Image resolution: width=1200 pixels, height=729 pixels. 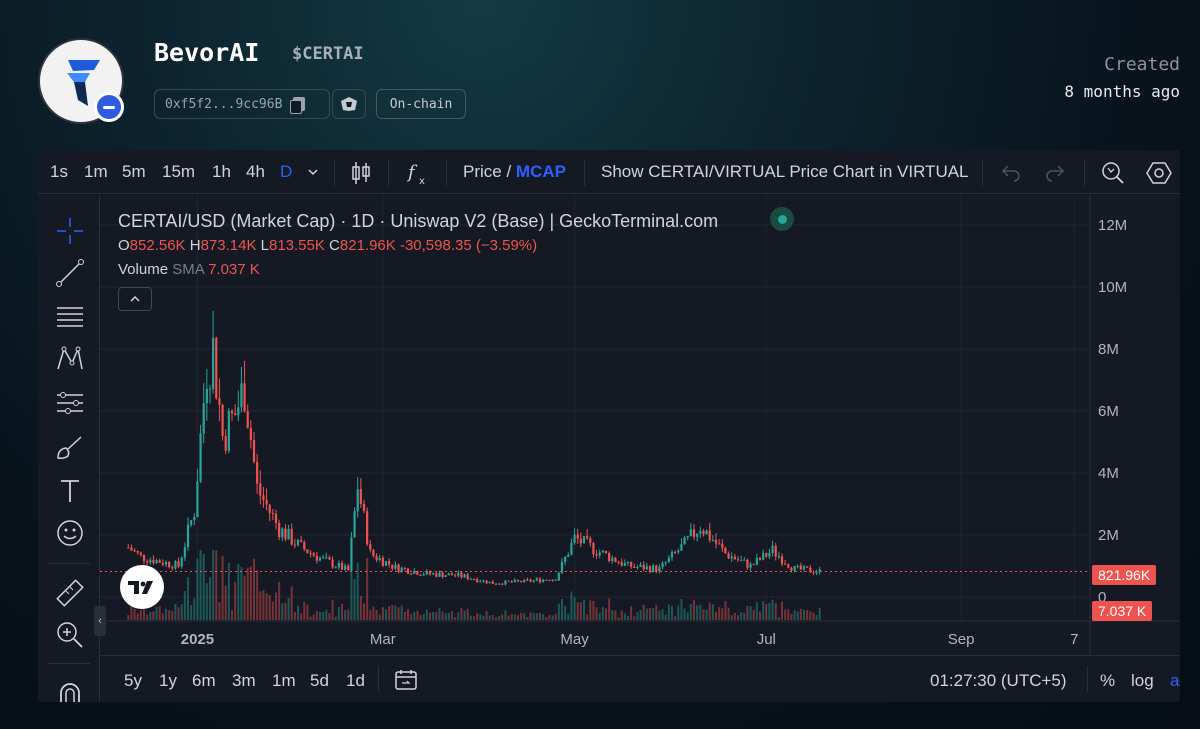 What do you see at coordinates (1159, 173) in the screenshot?
I see `settings-gear-icon` at bounding box center [1159, 173].